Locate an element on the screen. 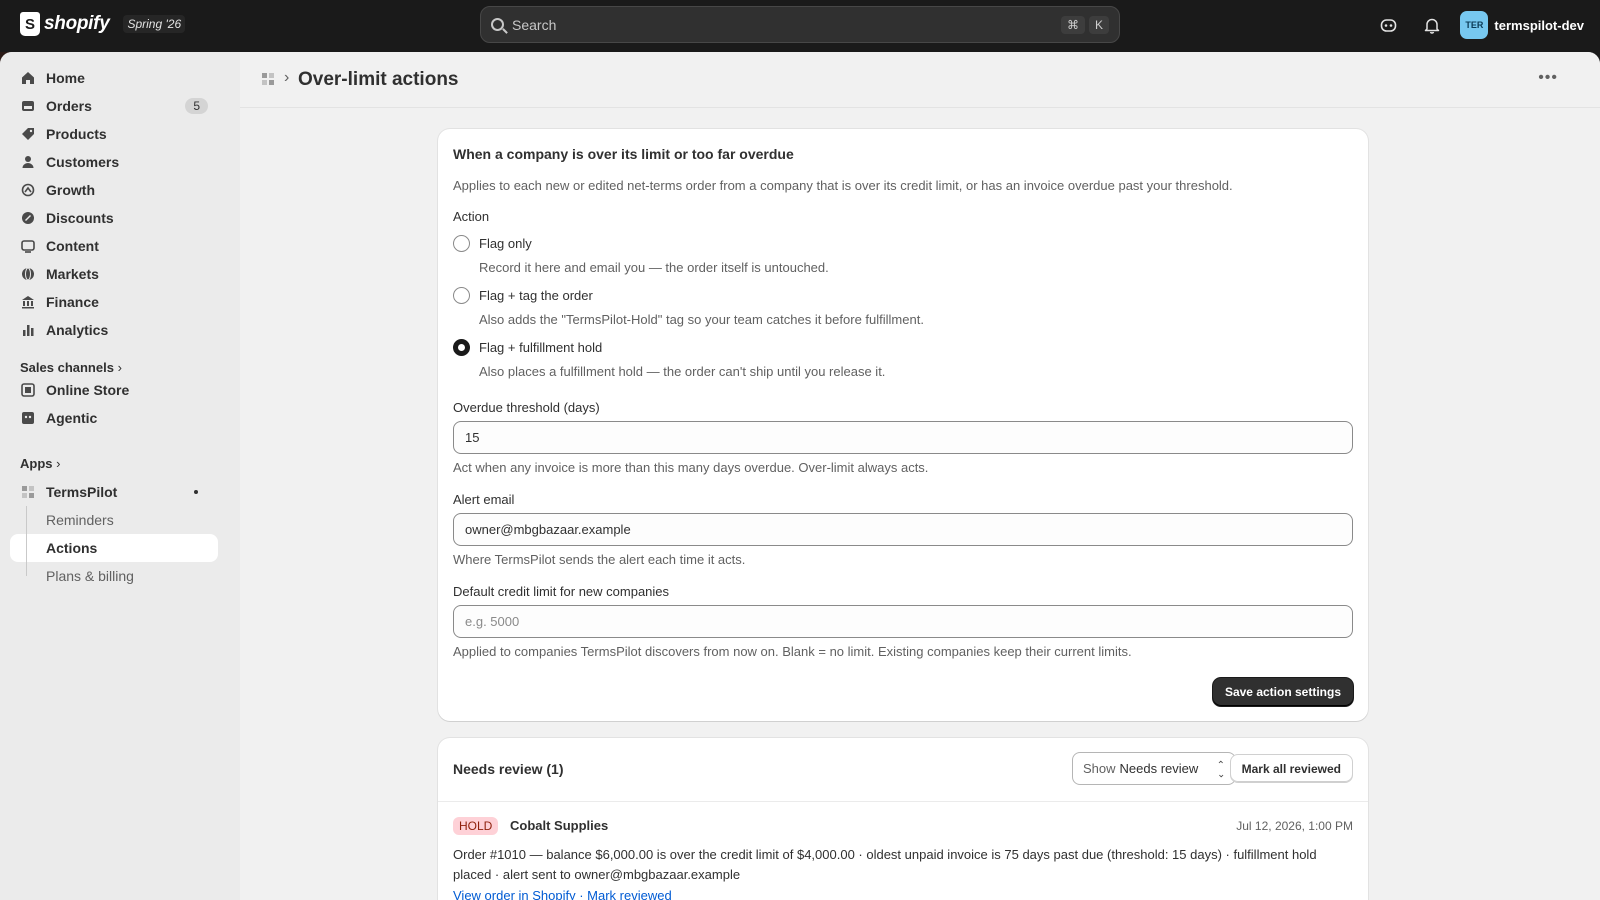  sidebar-item-customers: Customers is located at coordinates (114, 162).